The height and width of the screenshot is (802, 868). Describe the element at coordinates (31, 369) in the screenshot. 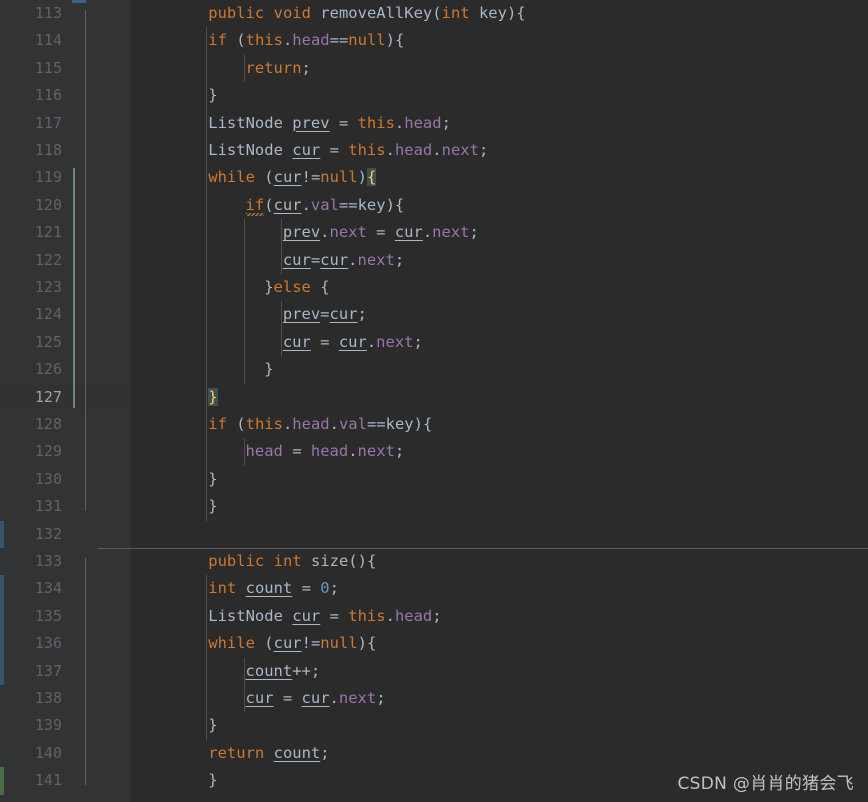

I see `line-number: 126` at that location.